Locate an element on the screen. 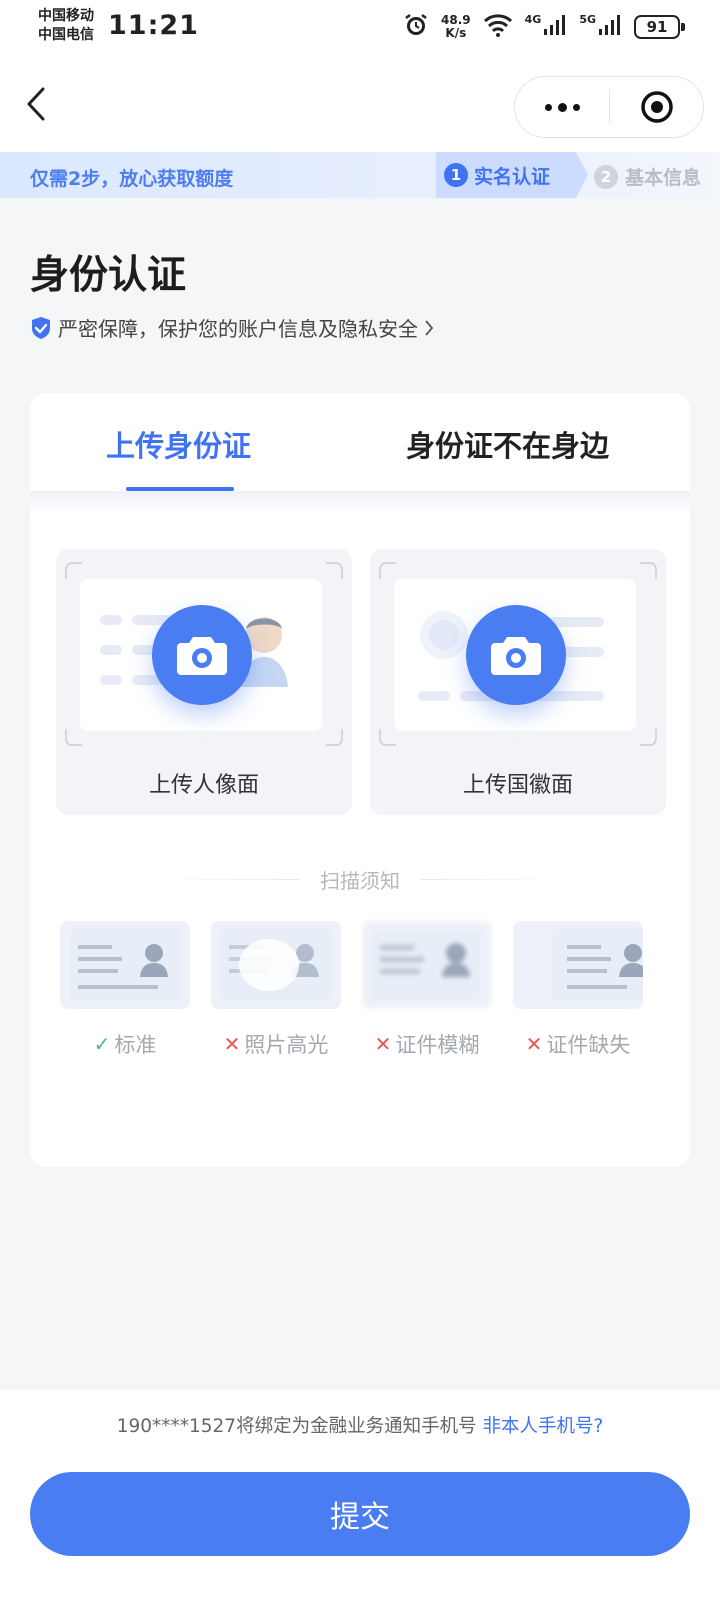 This screenshot has height=1612, width=720. upload-front-tile: 上传人像面 is located at coordinates (204, 682).